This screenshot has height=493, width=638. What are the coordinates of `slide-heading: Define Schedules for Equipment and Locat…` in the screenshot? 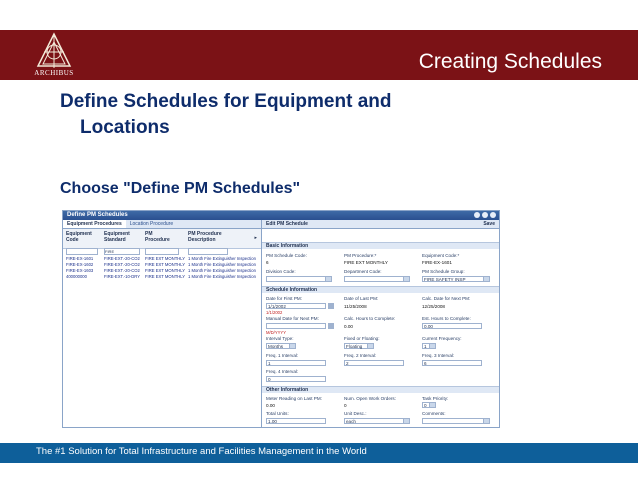 It's located at (270, 115).